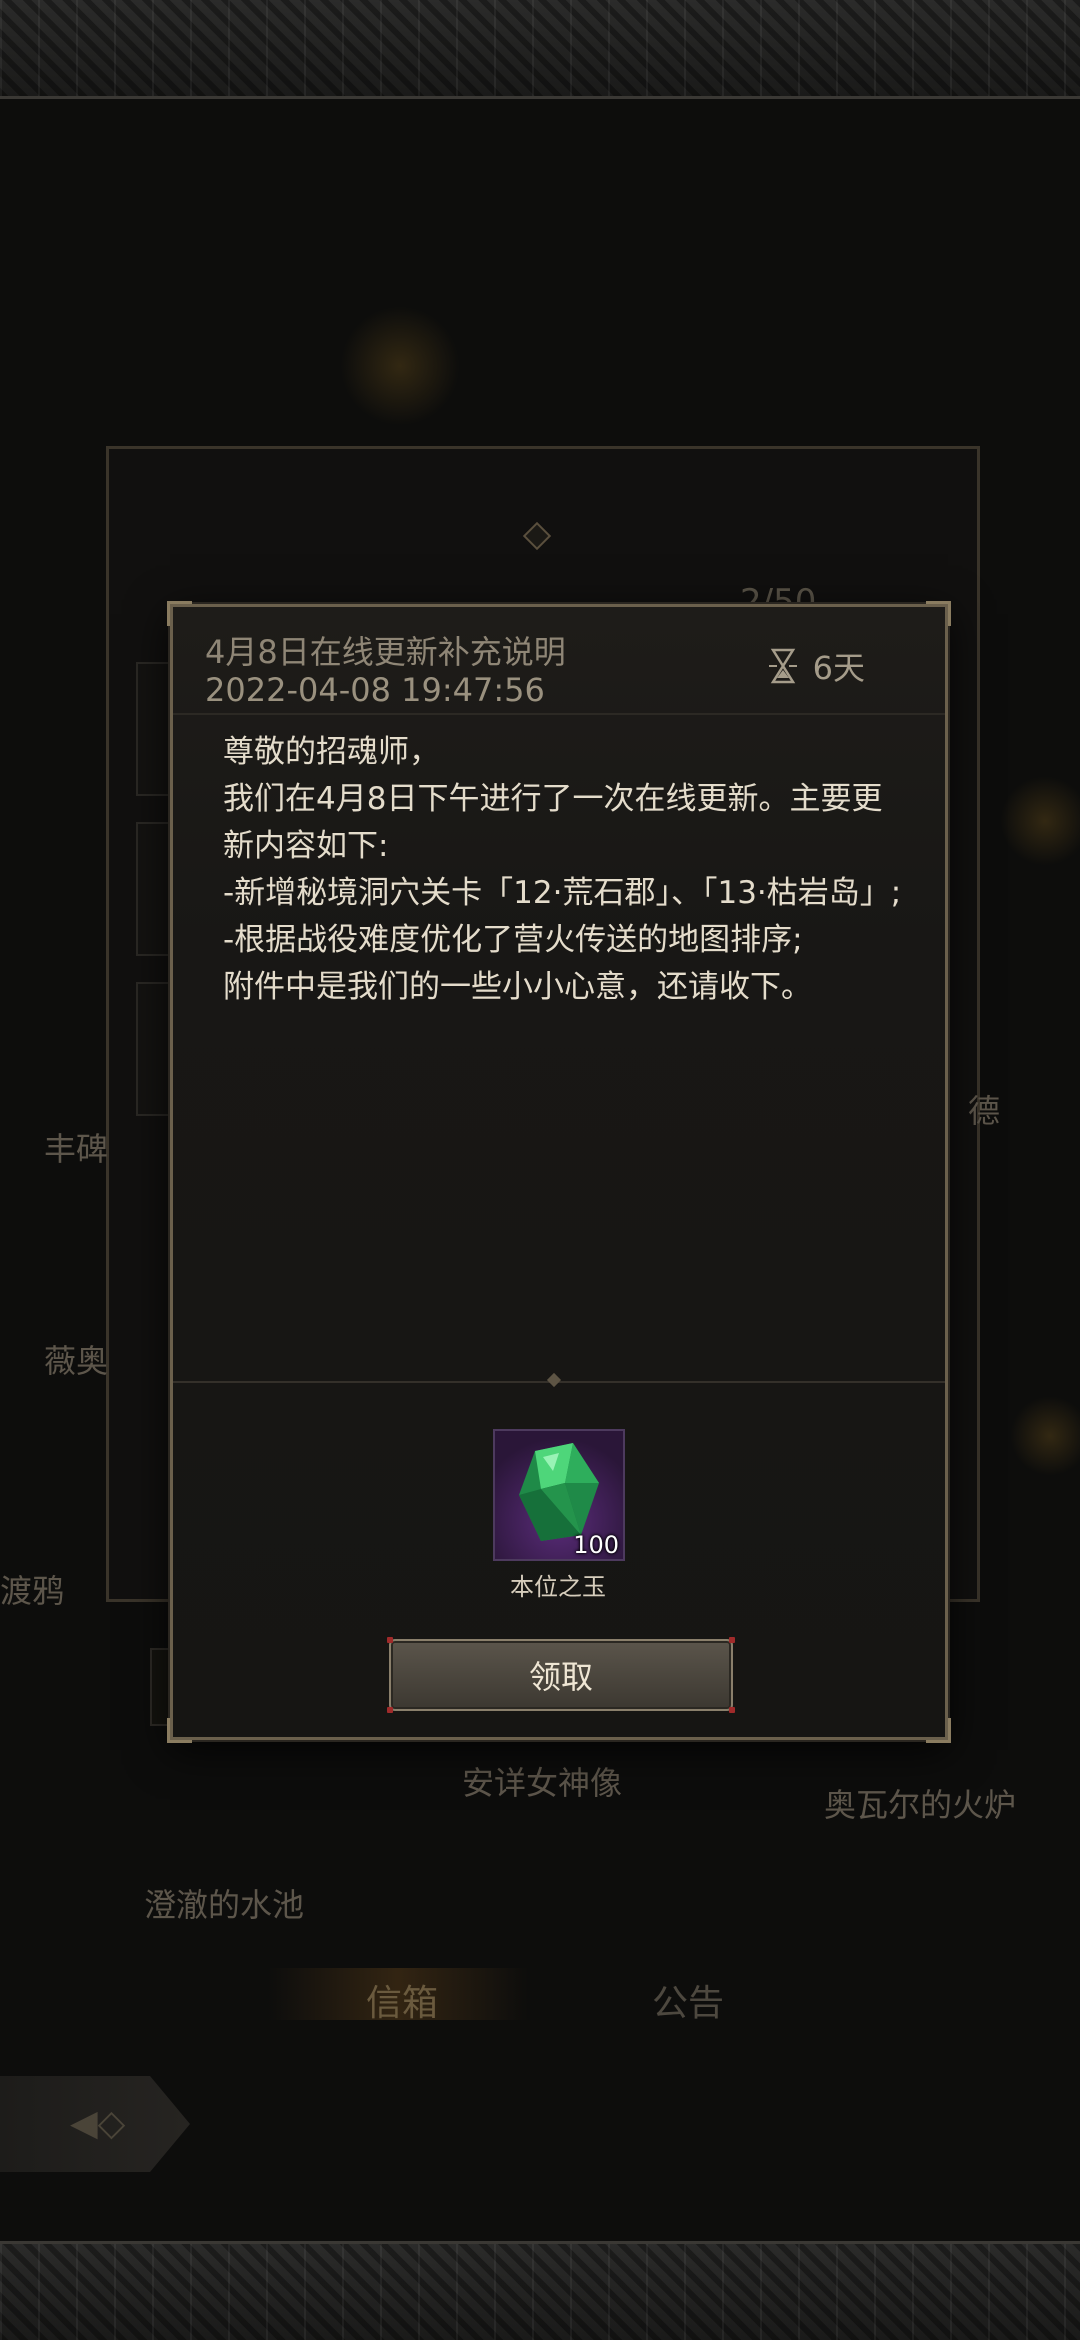 The width and height of the screenshot is (1080, 2340). I want to click on claim-button-label: 领取, so click(560, 1677).